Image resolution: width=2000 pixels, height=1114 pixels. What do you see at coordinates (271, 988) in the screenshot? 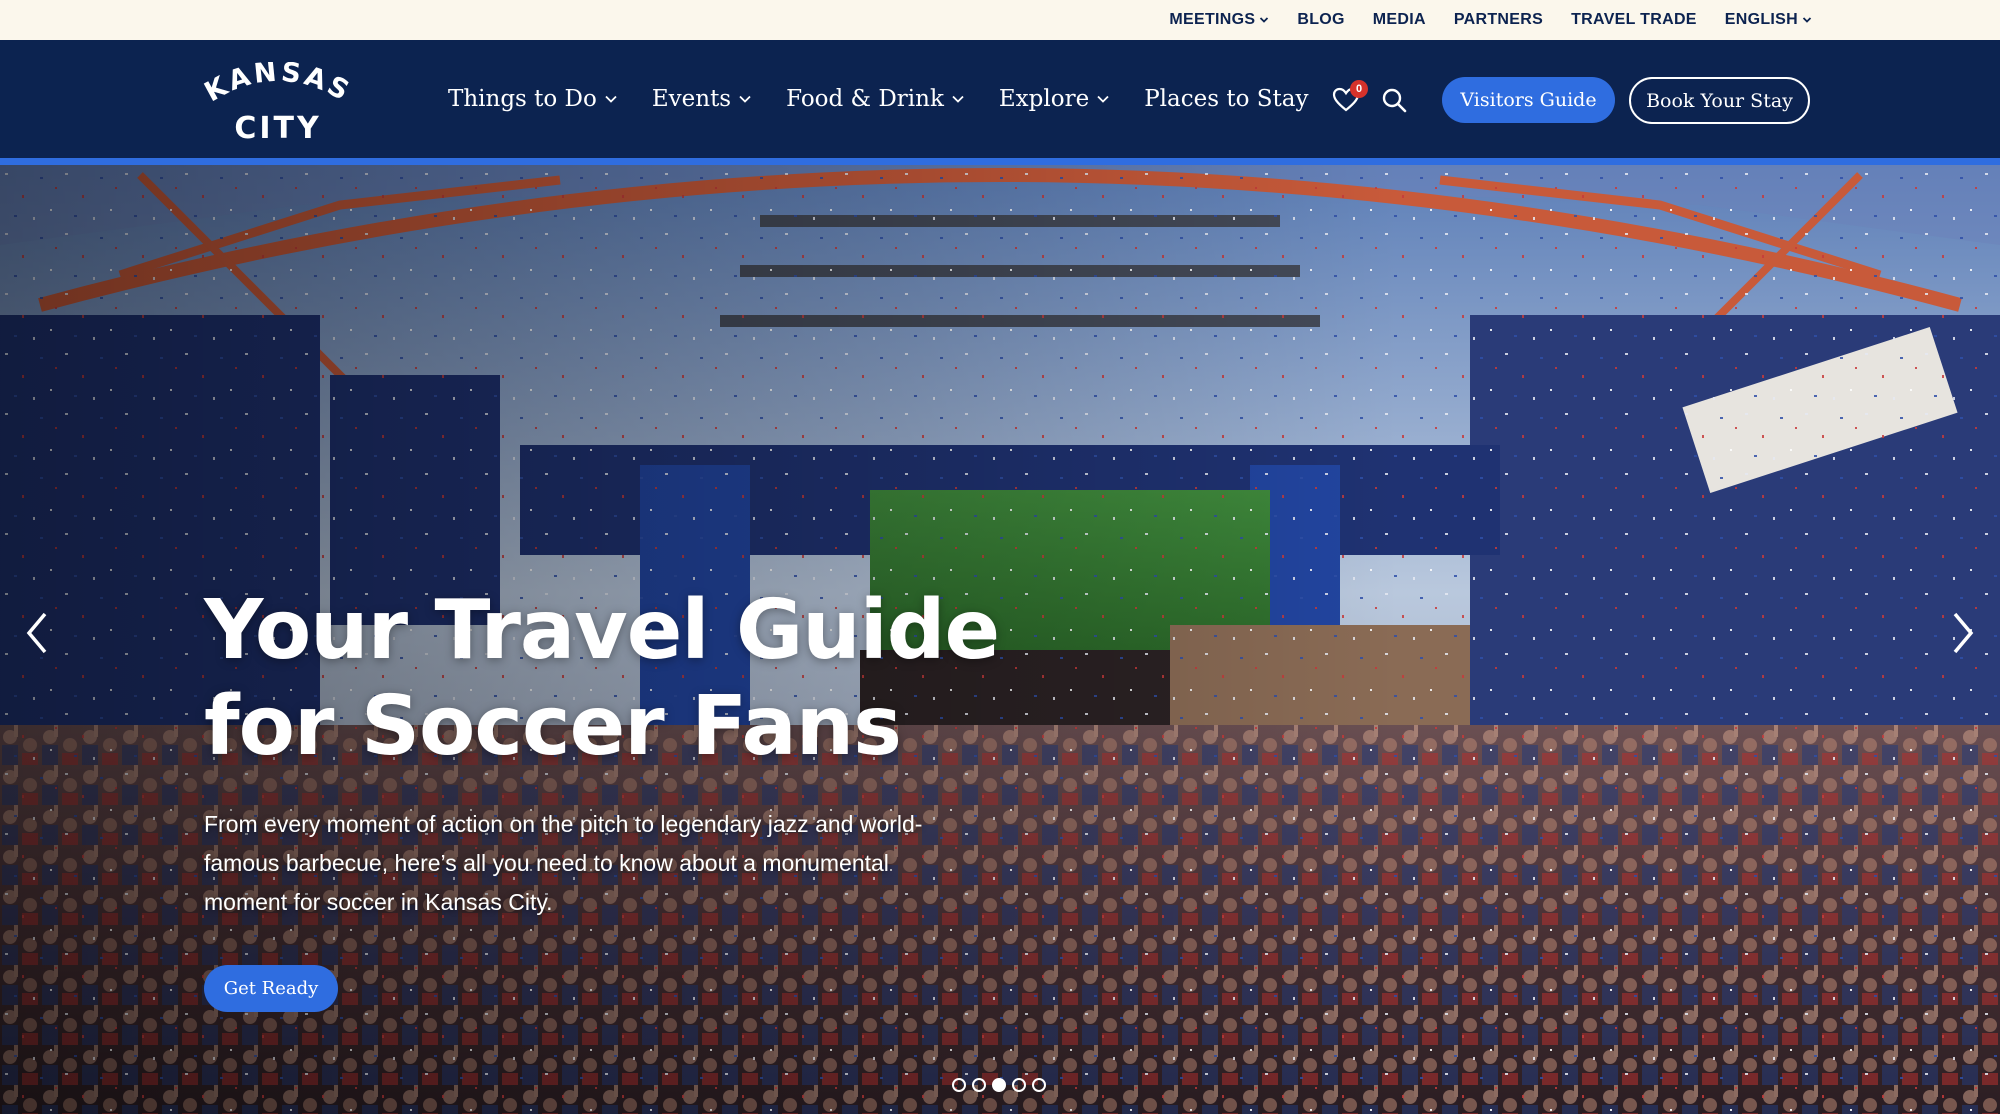
I see `get-ready-button: Get Ready` at bounding box center [271, 988].